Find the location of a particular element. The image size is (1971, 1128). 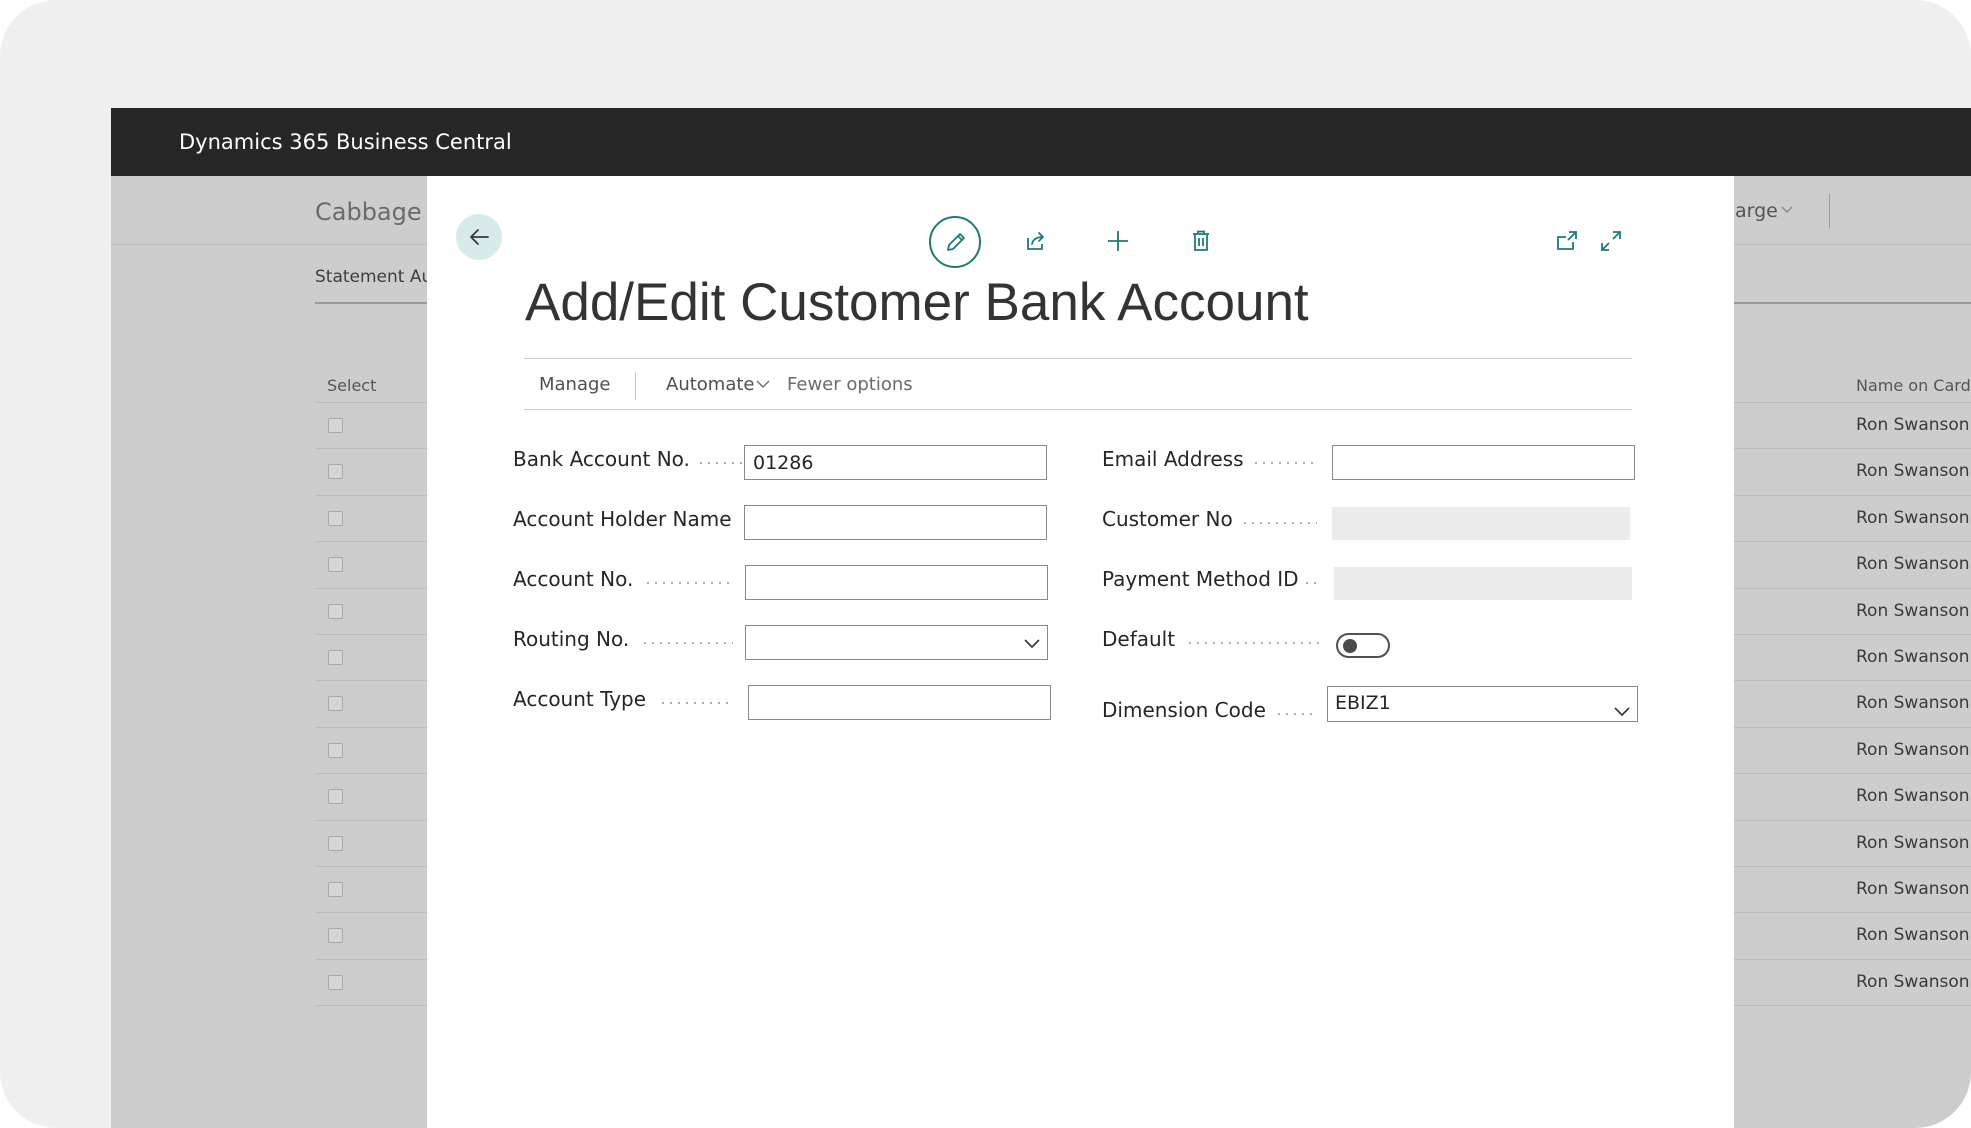

manage-action: Manage is located at coordinates (575, 385).